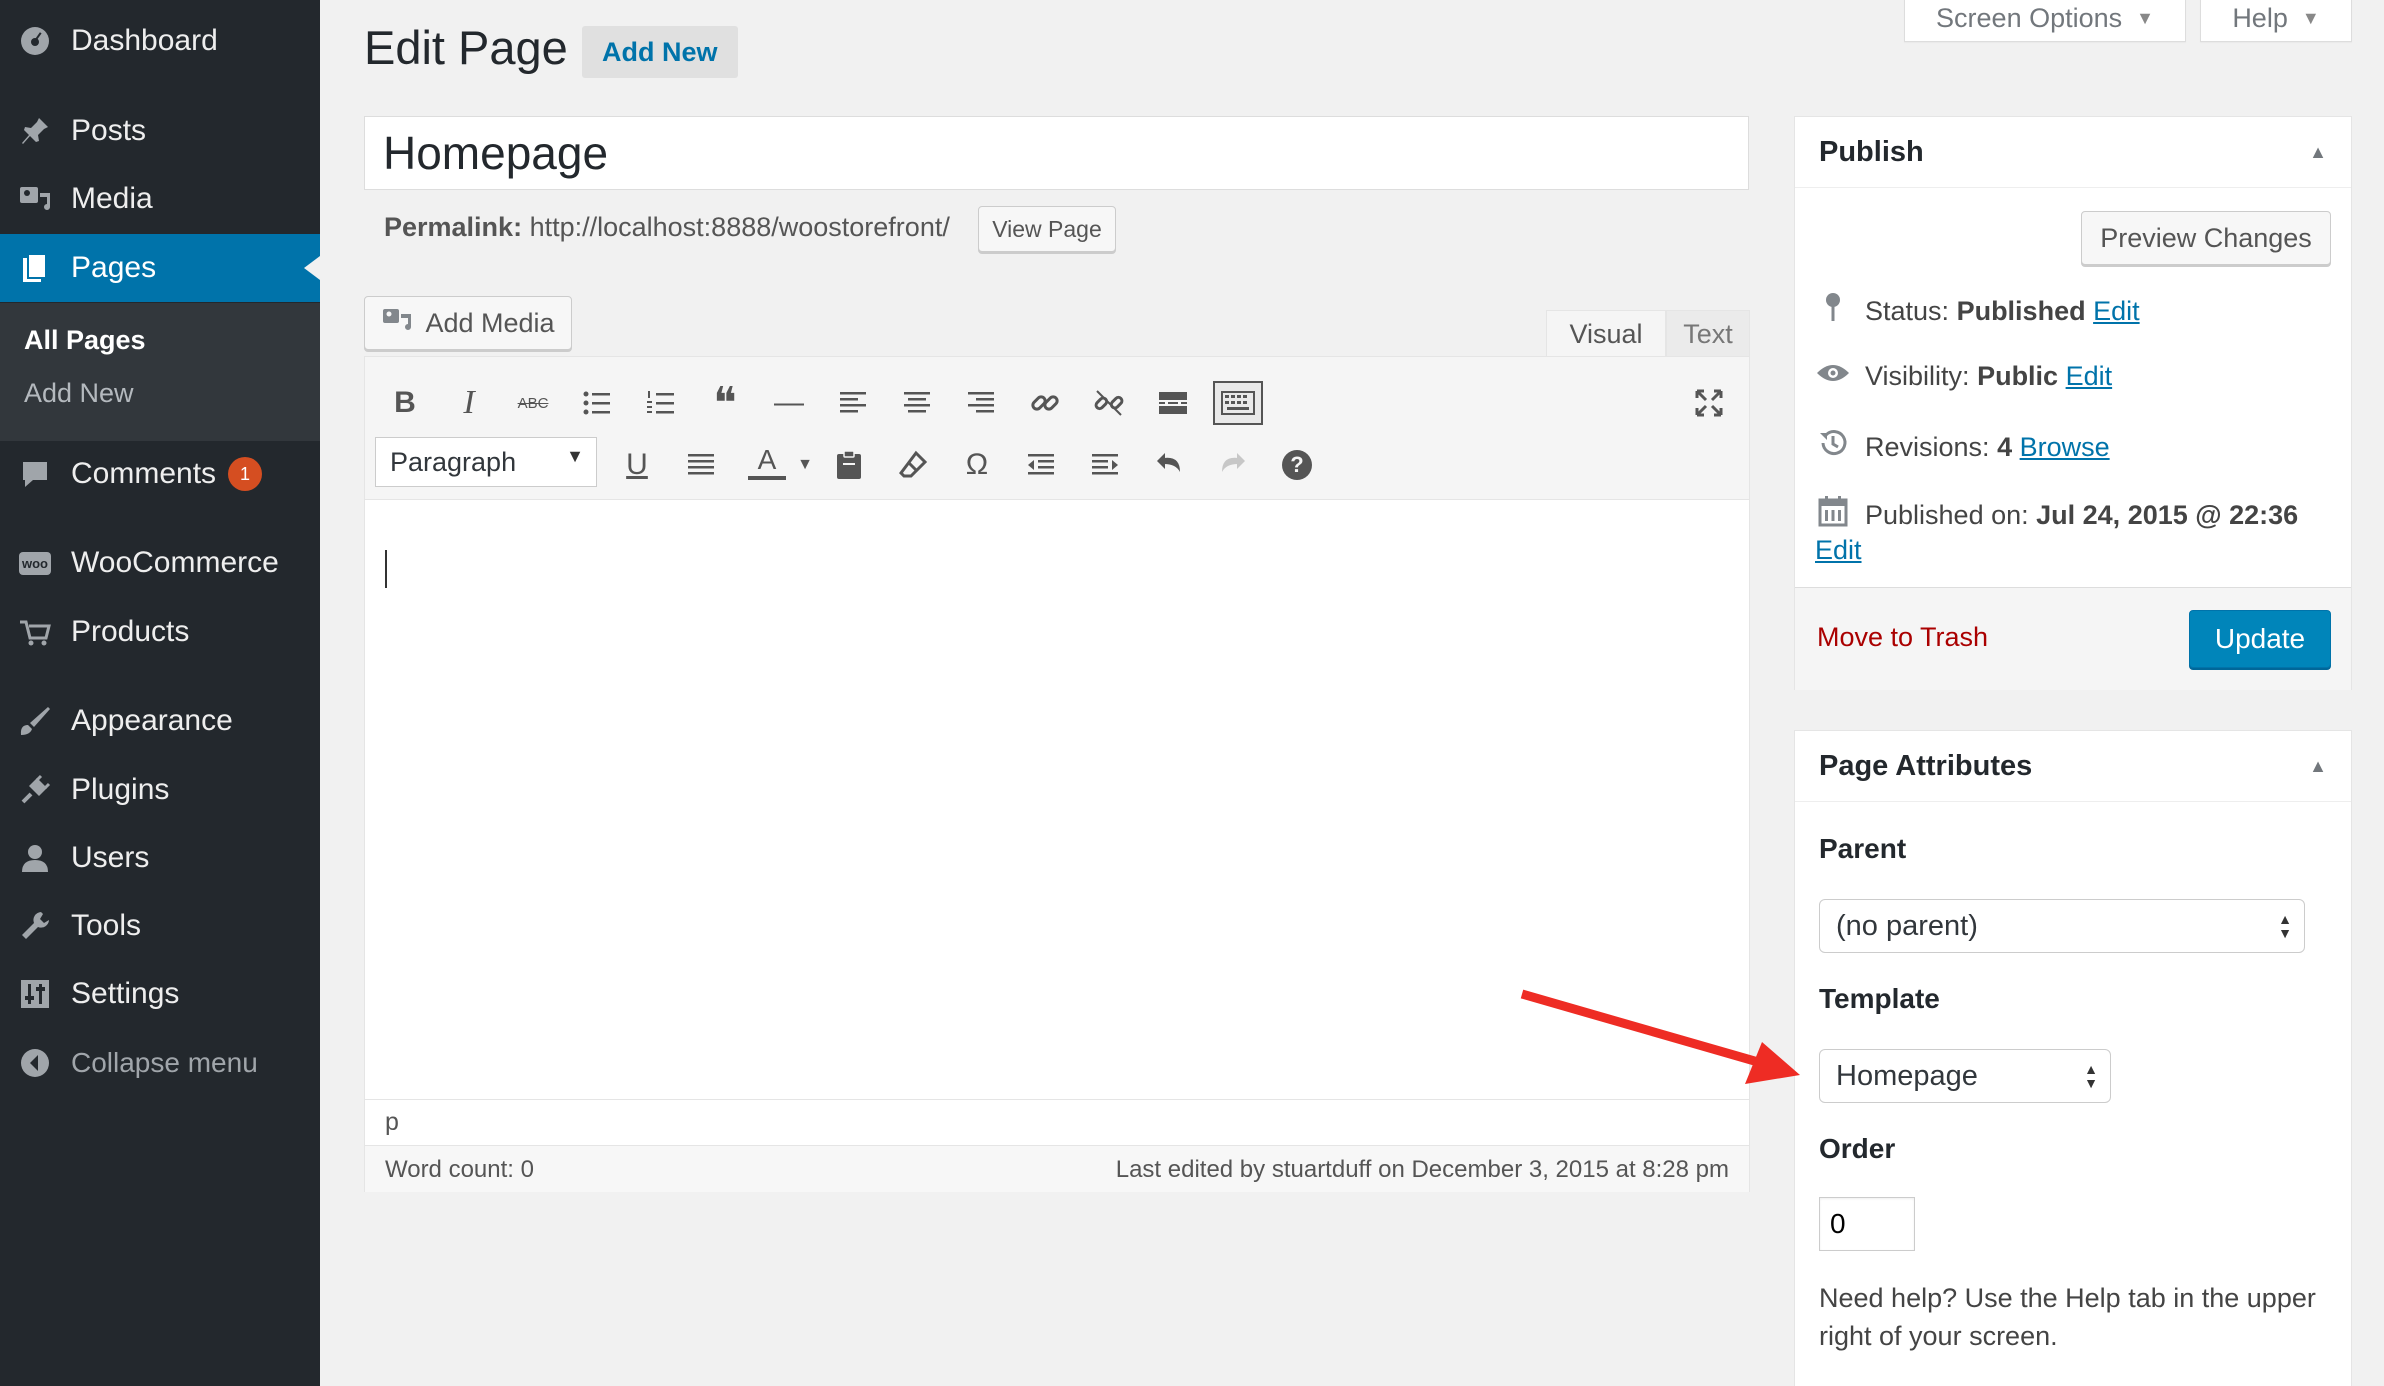  I want to click on edit-status-link: Edit, so click(2116, 311).